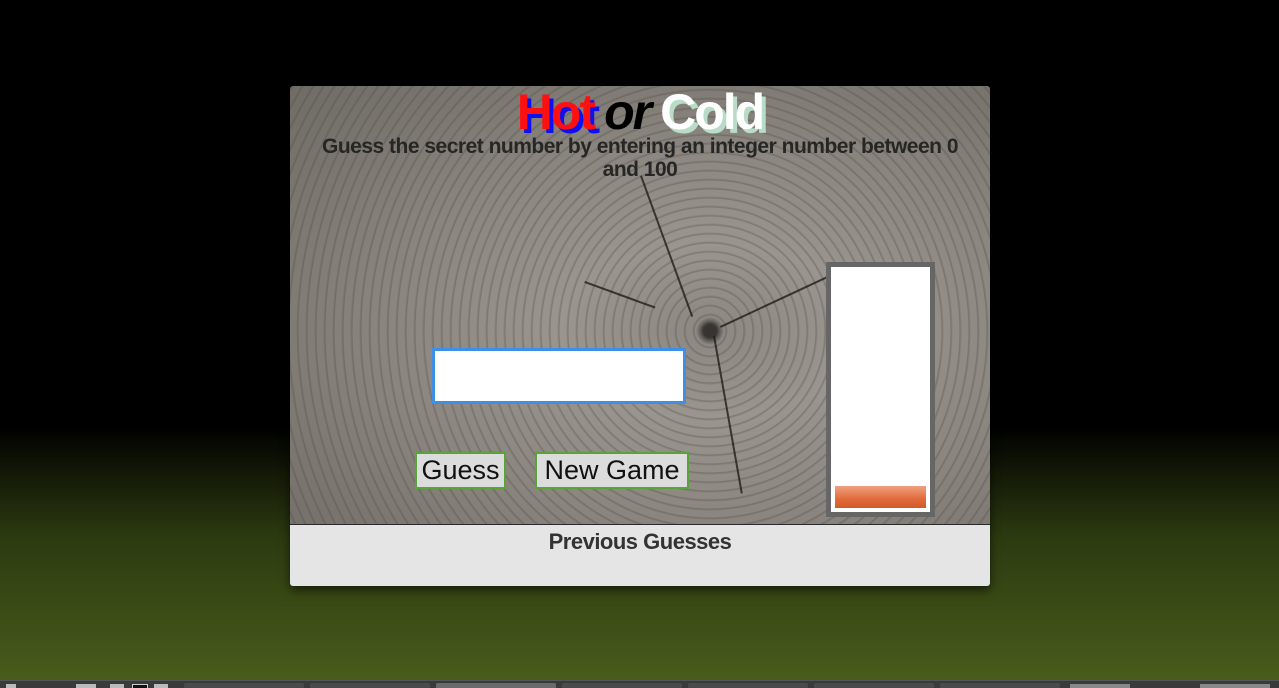 The height and width of the screenshot is (688, 1279). What do you see at coordinates (640, 541) in the screenshot?
I see `previous-guesses-title: Previous Guesses` at bounding box center [640, 541].